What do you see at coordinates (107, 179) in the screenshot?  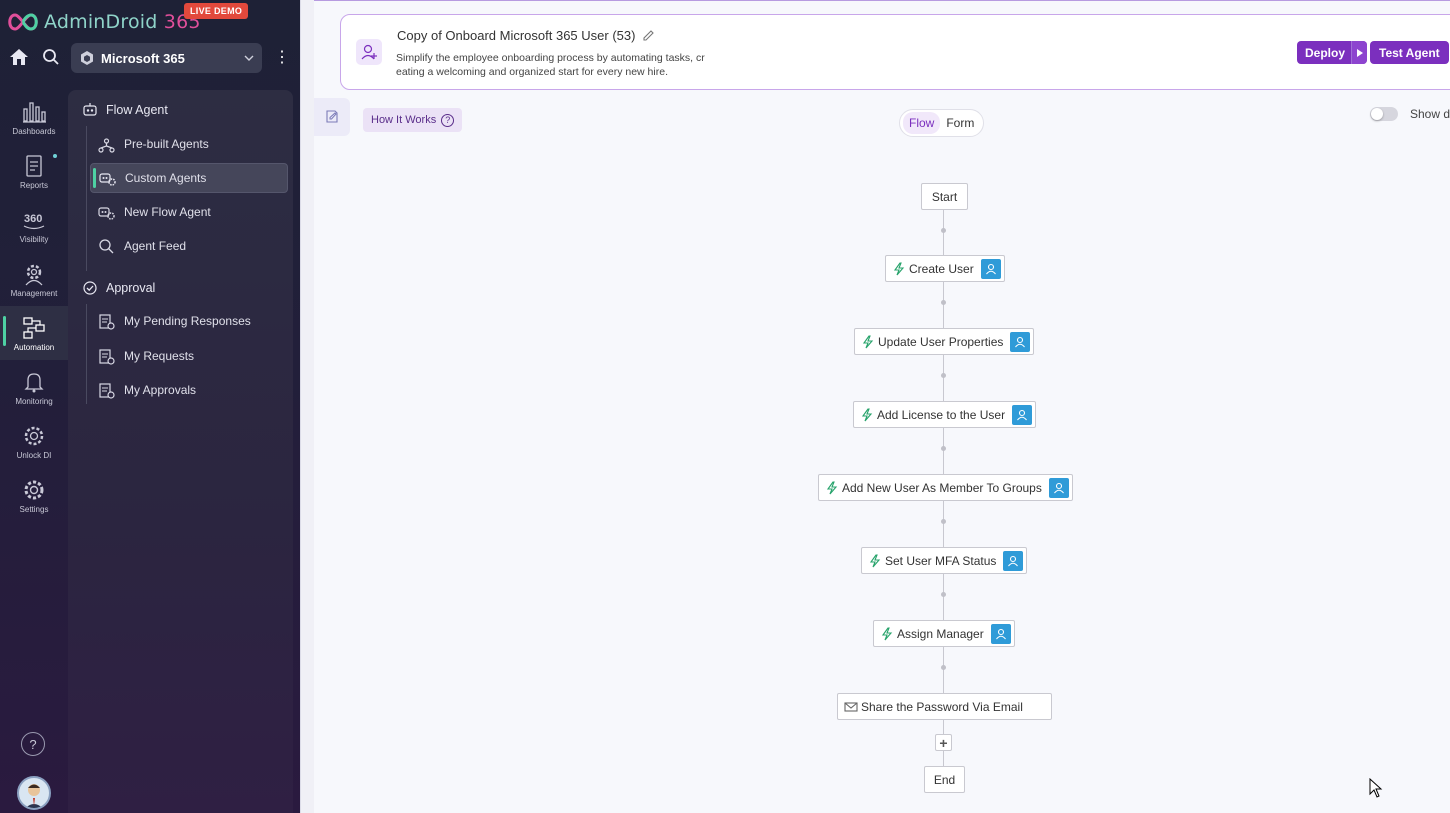 I see `robot-gear-icon` at bounding box center [107, 179].